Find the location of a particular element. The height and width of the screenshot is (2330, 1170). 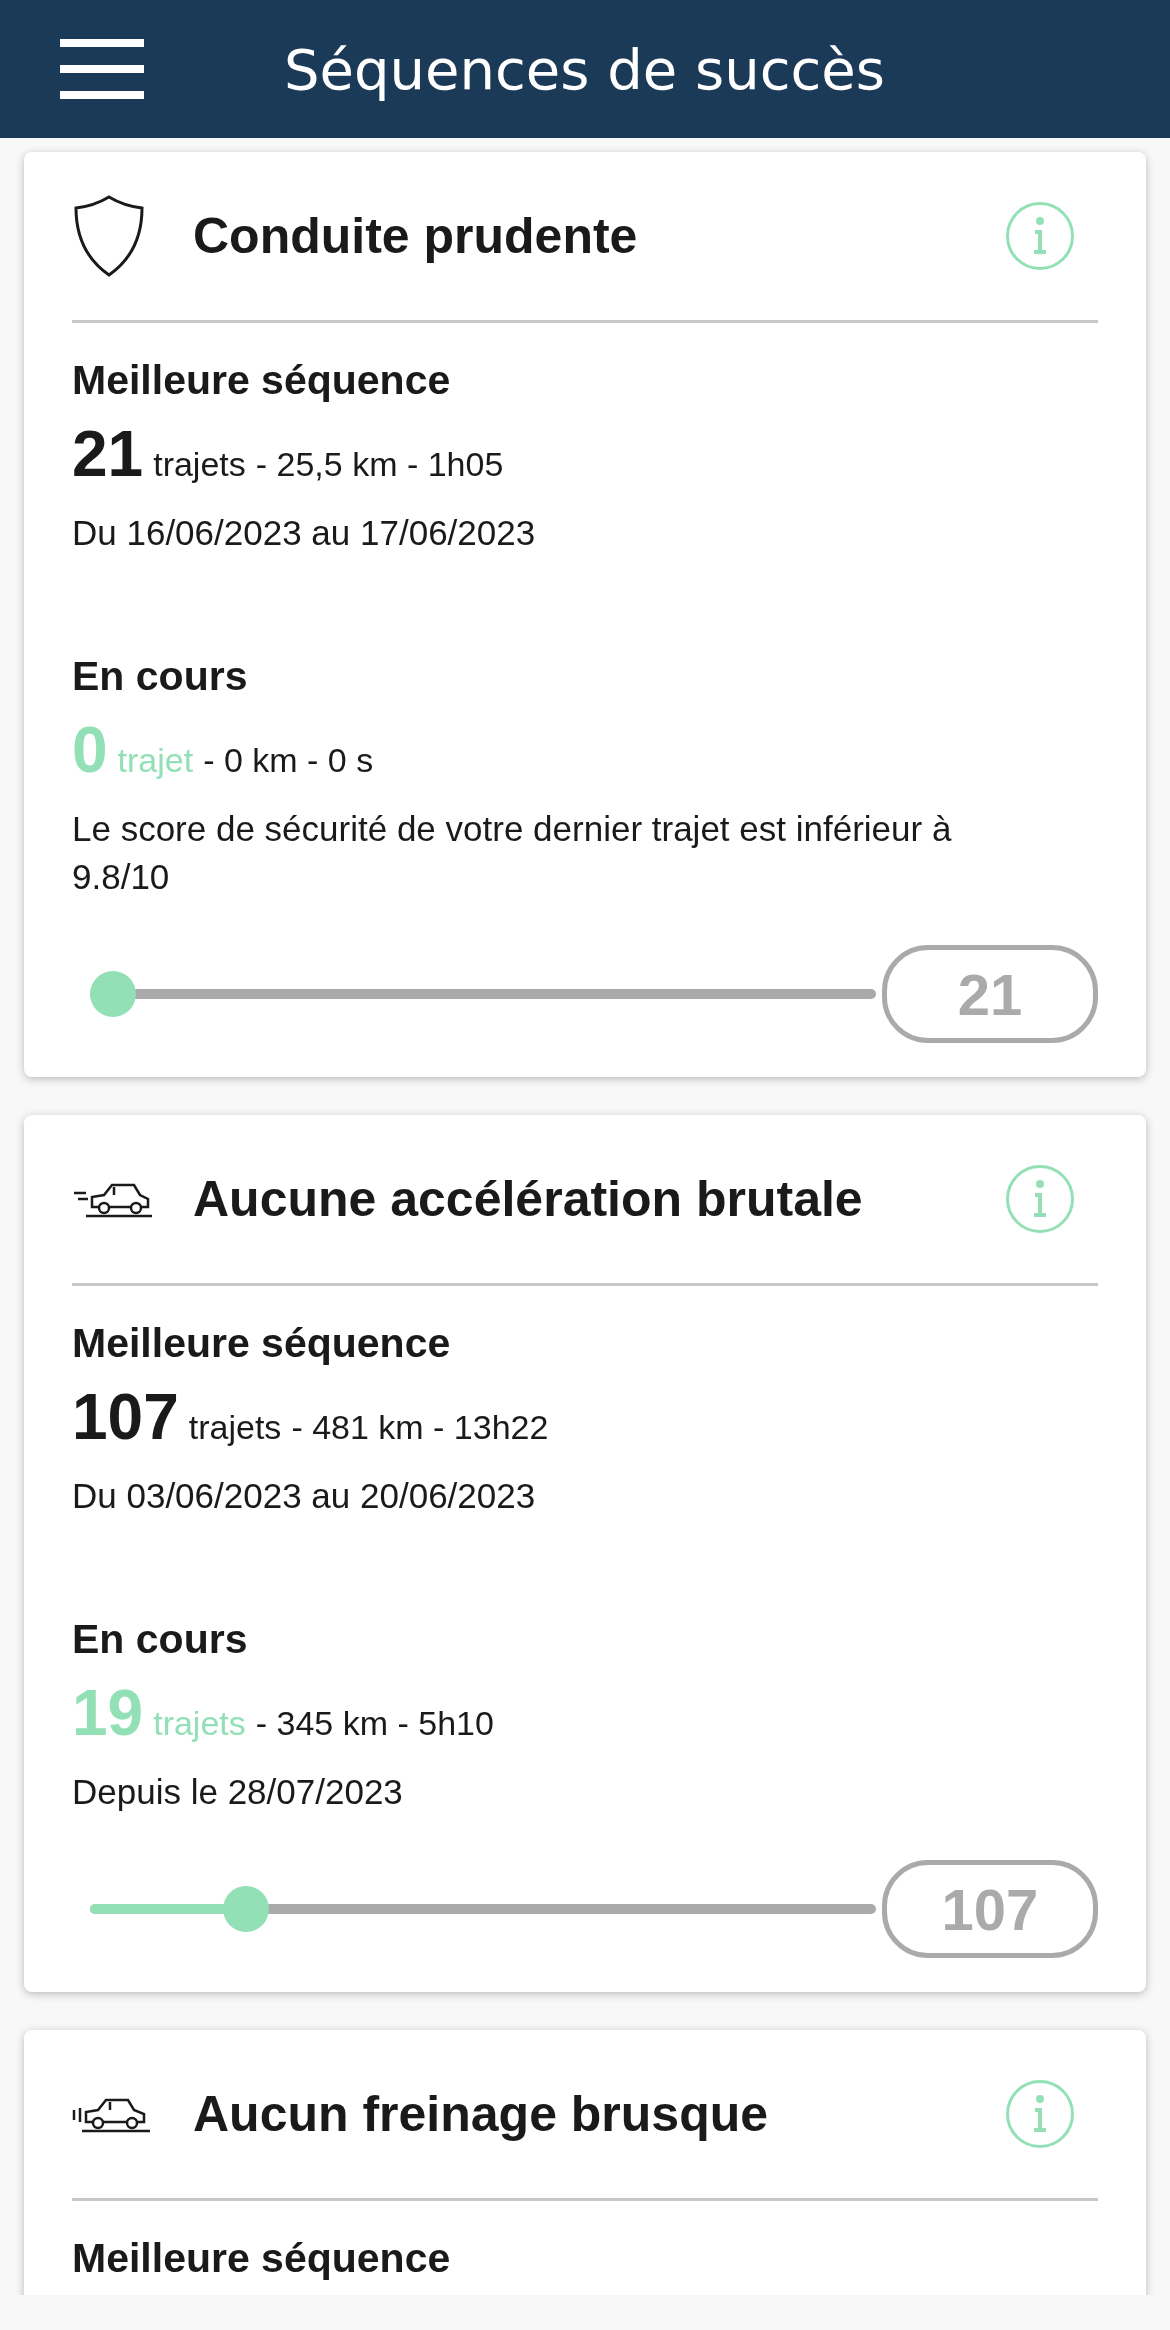

trip-count: 0 is located at coordinates (90, 750).